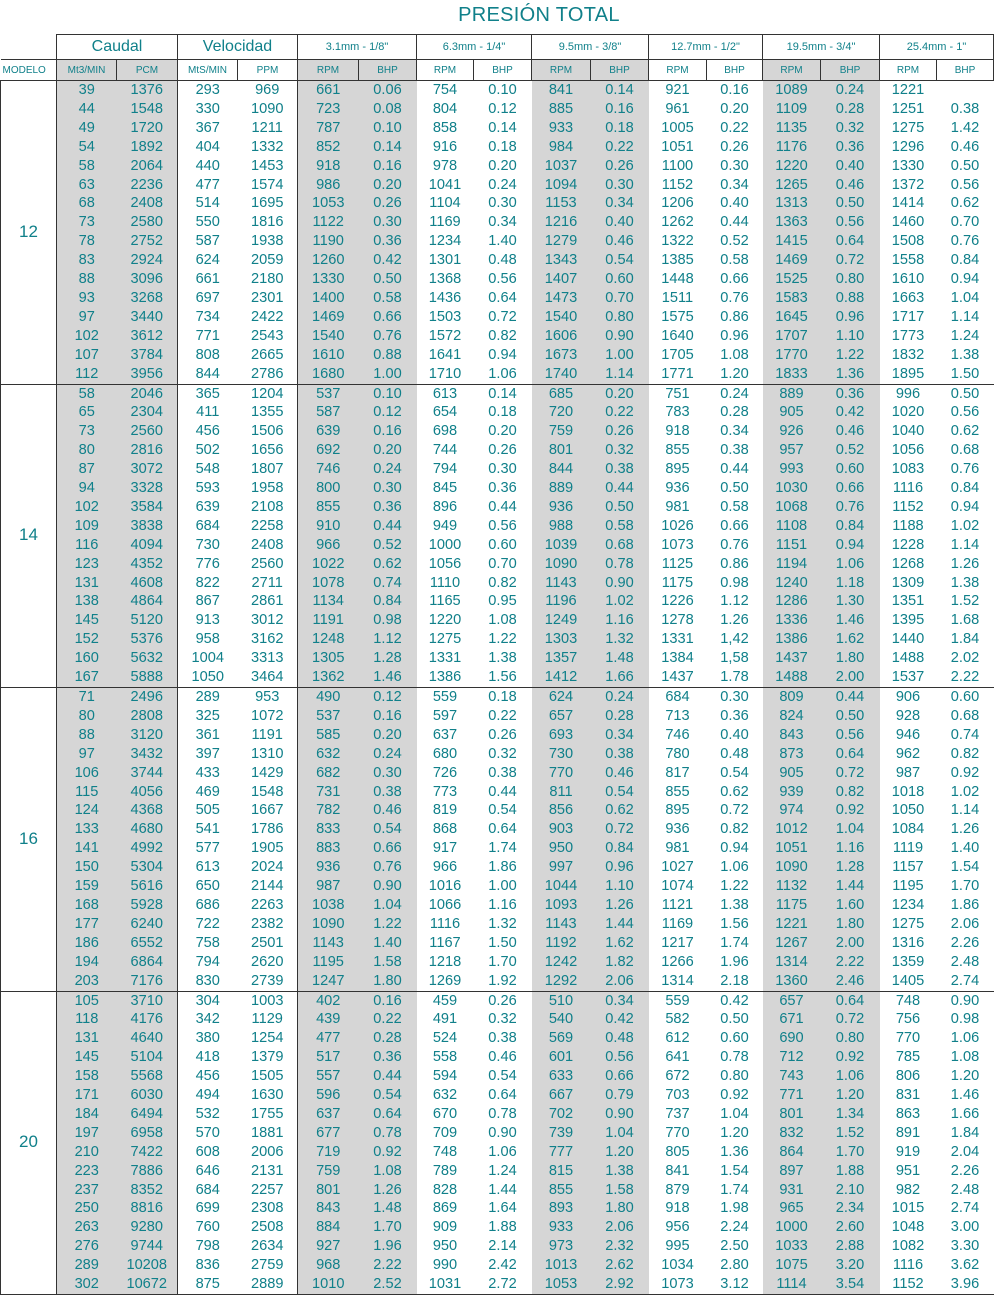  Describe the element at coordinates (86, 735) in the screenshot. I see `table-cell: 88` at that location.